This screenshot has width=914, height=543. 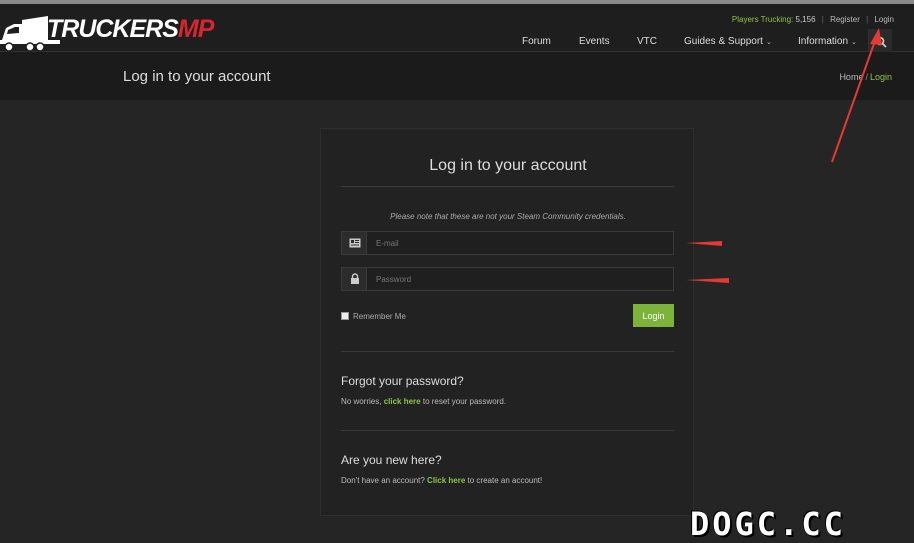 What do you see at coordinates (197, 76) in the screenshot?
I see `page-title: Log in to your account` at bounding box center [197, 76].